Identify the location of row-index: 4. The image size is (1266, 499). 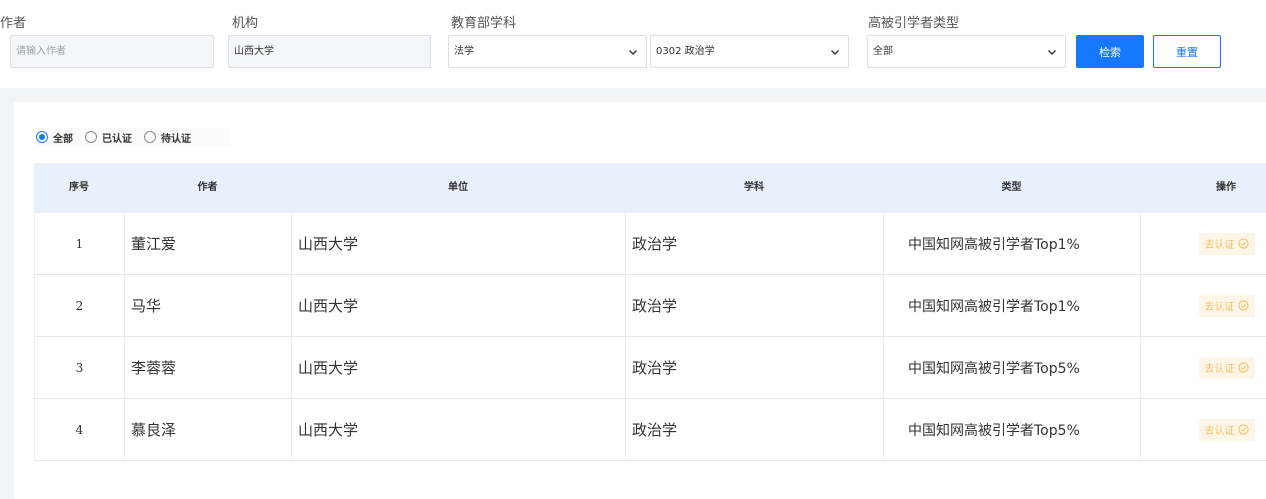
(79, 429).